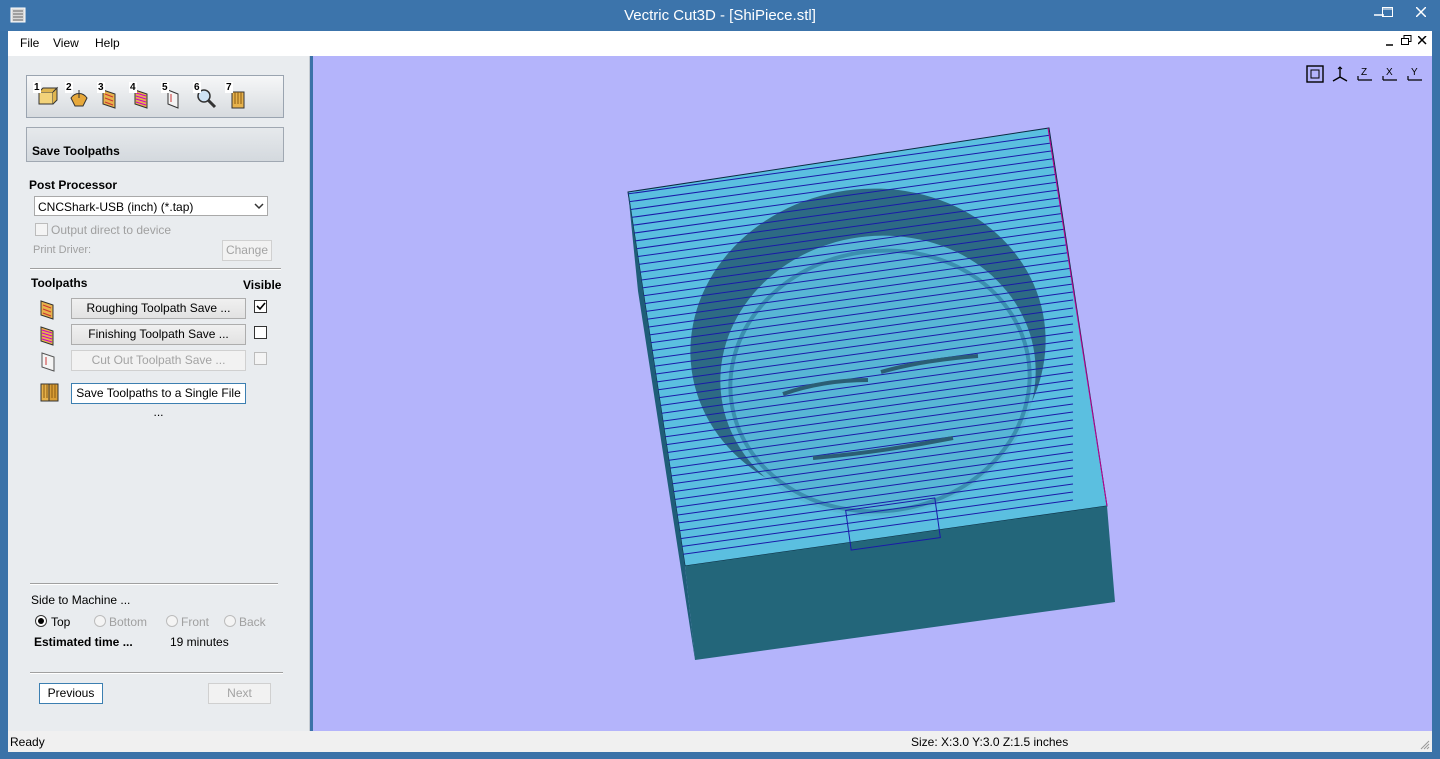 The image size is (1440, 759). I want to click on print-driver-label: Print Driver:, so click(62, 250).